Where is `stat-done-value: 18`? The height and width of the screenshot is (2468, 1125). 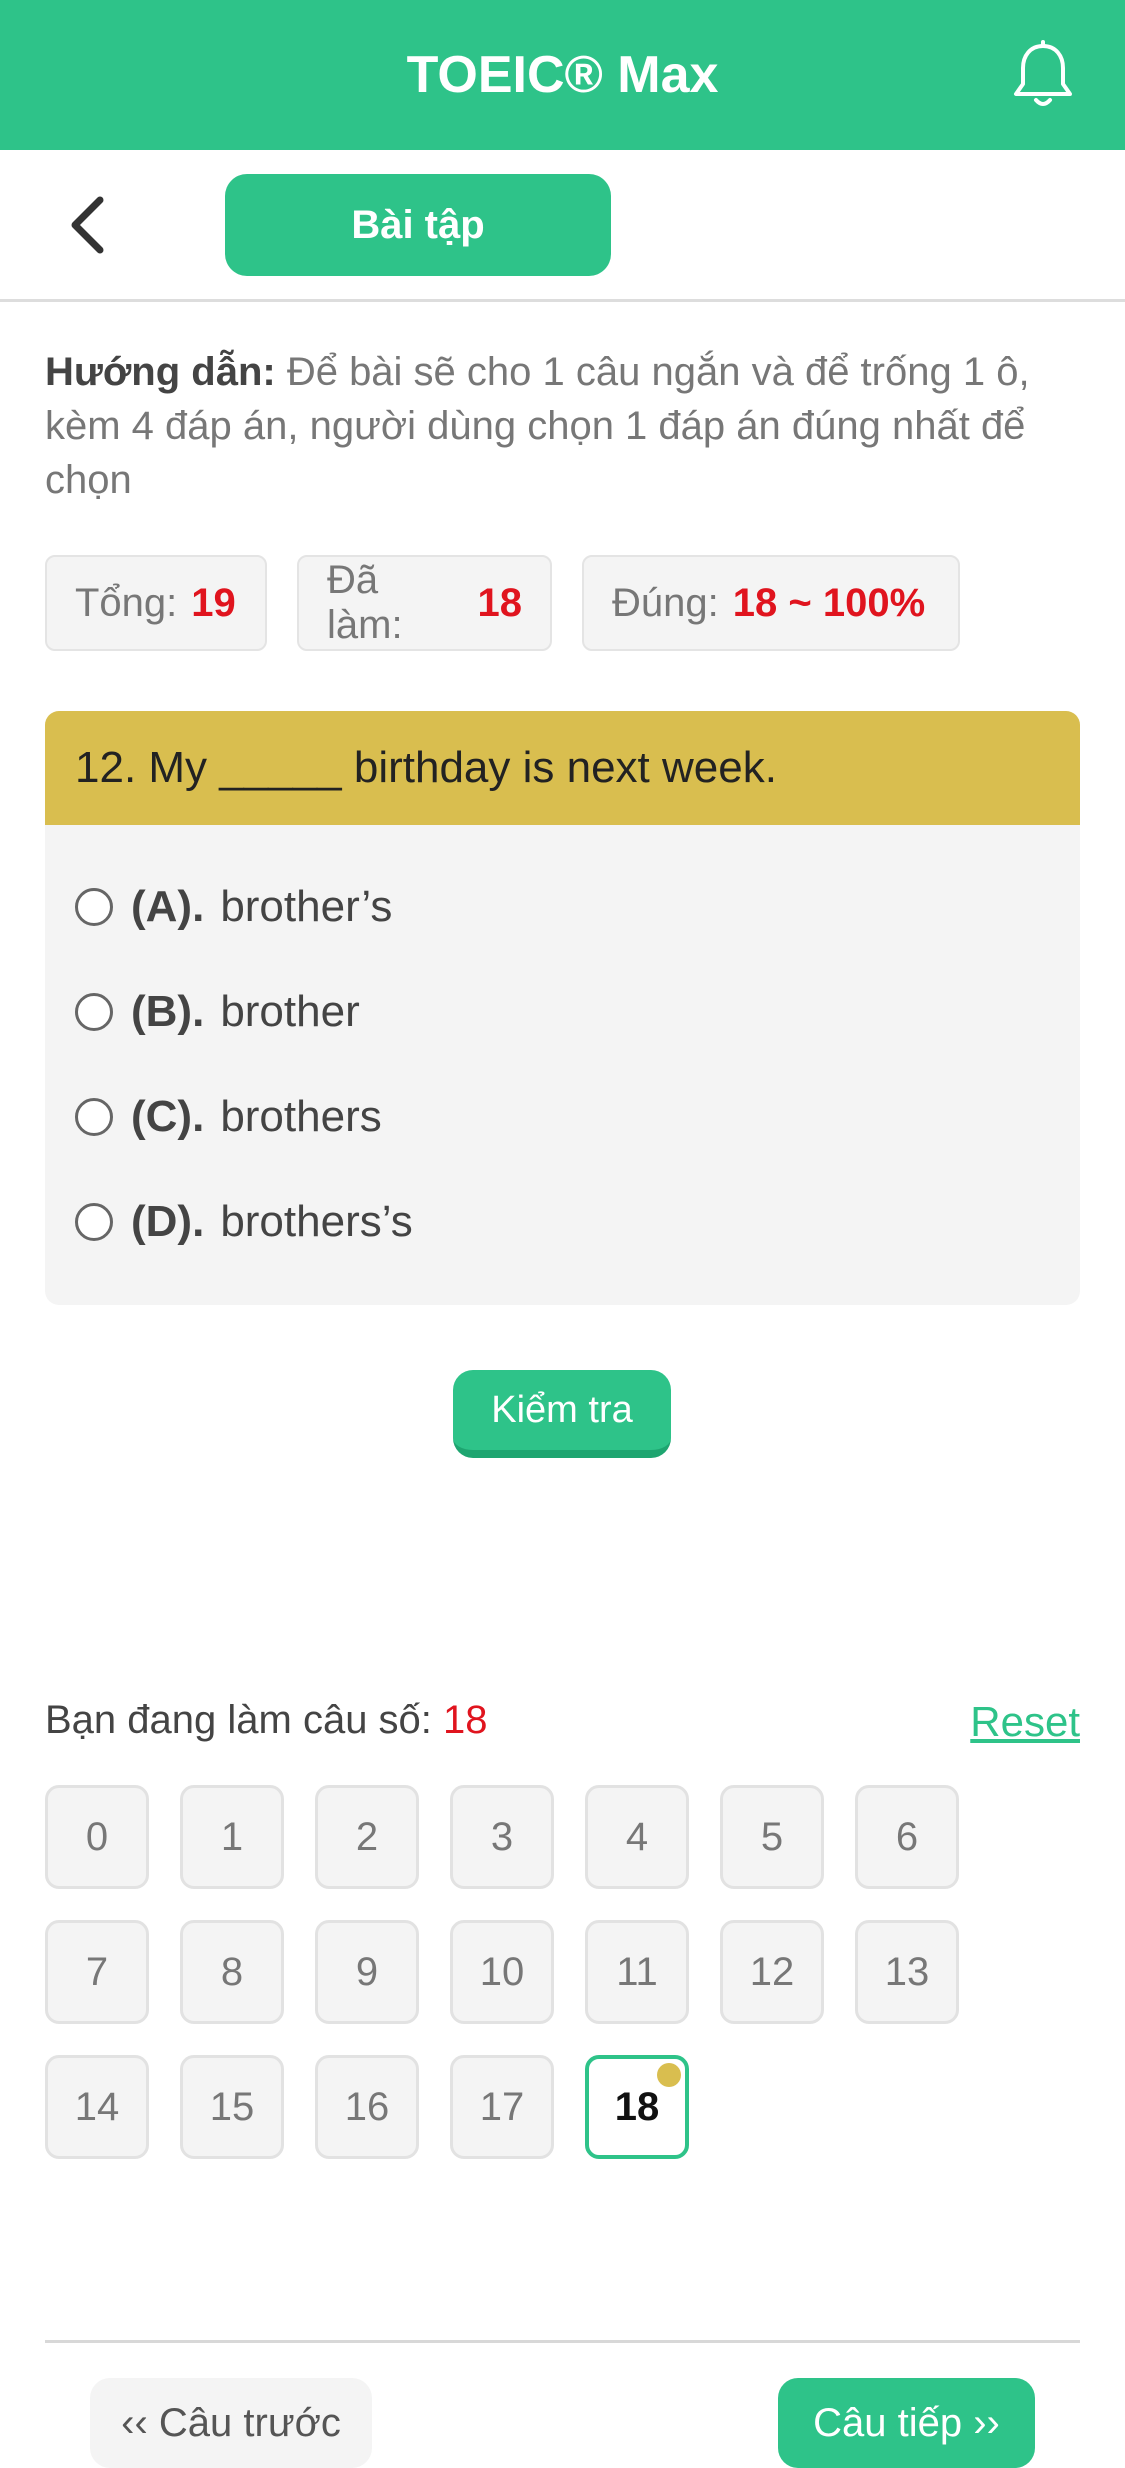 stat-done-value: 18 is located at coordinates (500, 602).